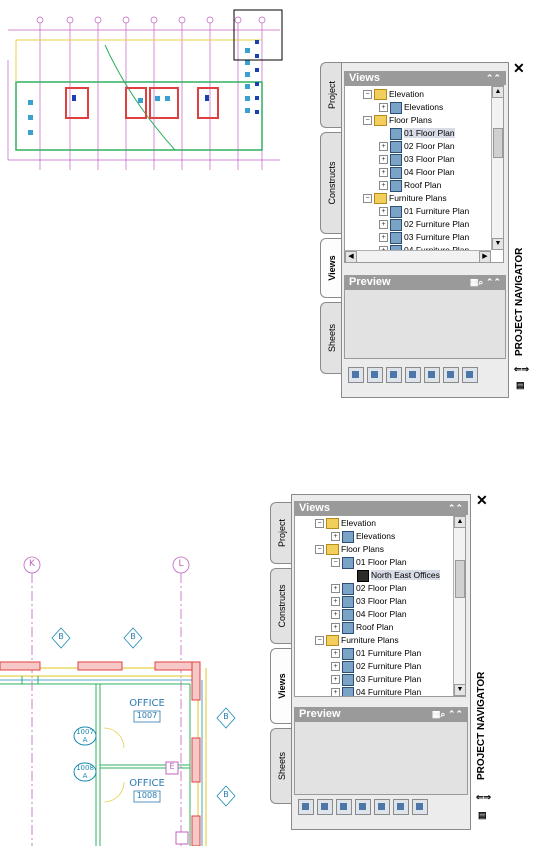 The height and width of the screenshot is (846, 540). I want to click on tree-item: −01 Floor Plan, so click(369, 562).